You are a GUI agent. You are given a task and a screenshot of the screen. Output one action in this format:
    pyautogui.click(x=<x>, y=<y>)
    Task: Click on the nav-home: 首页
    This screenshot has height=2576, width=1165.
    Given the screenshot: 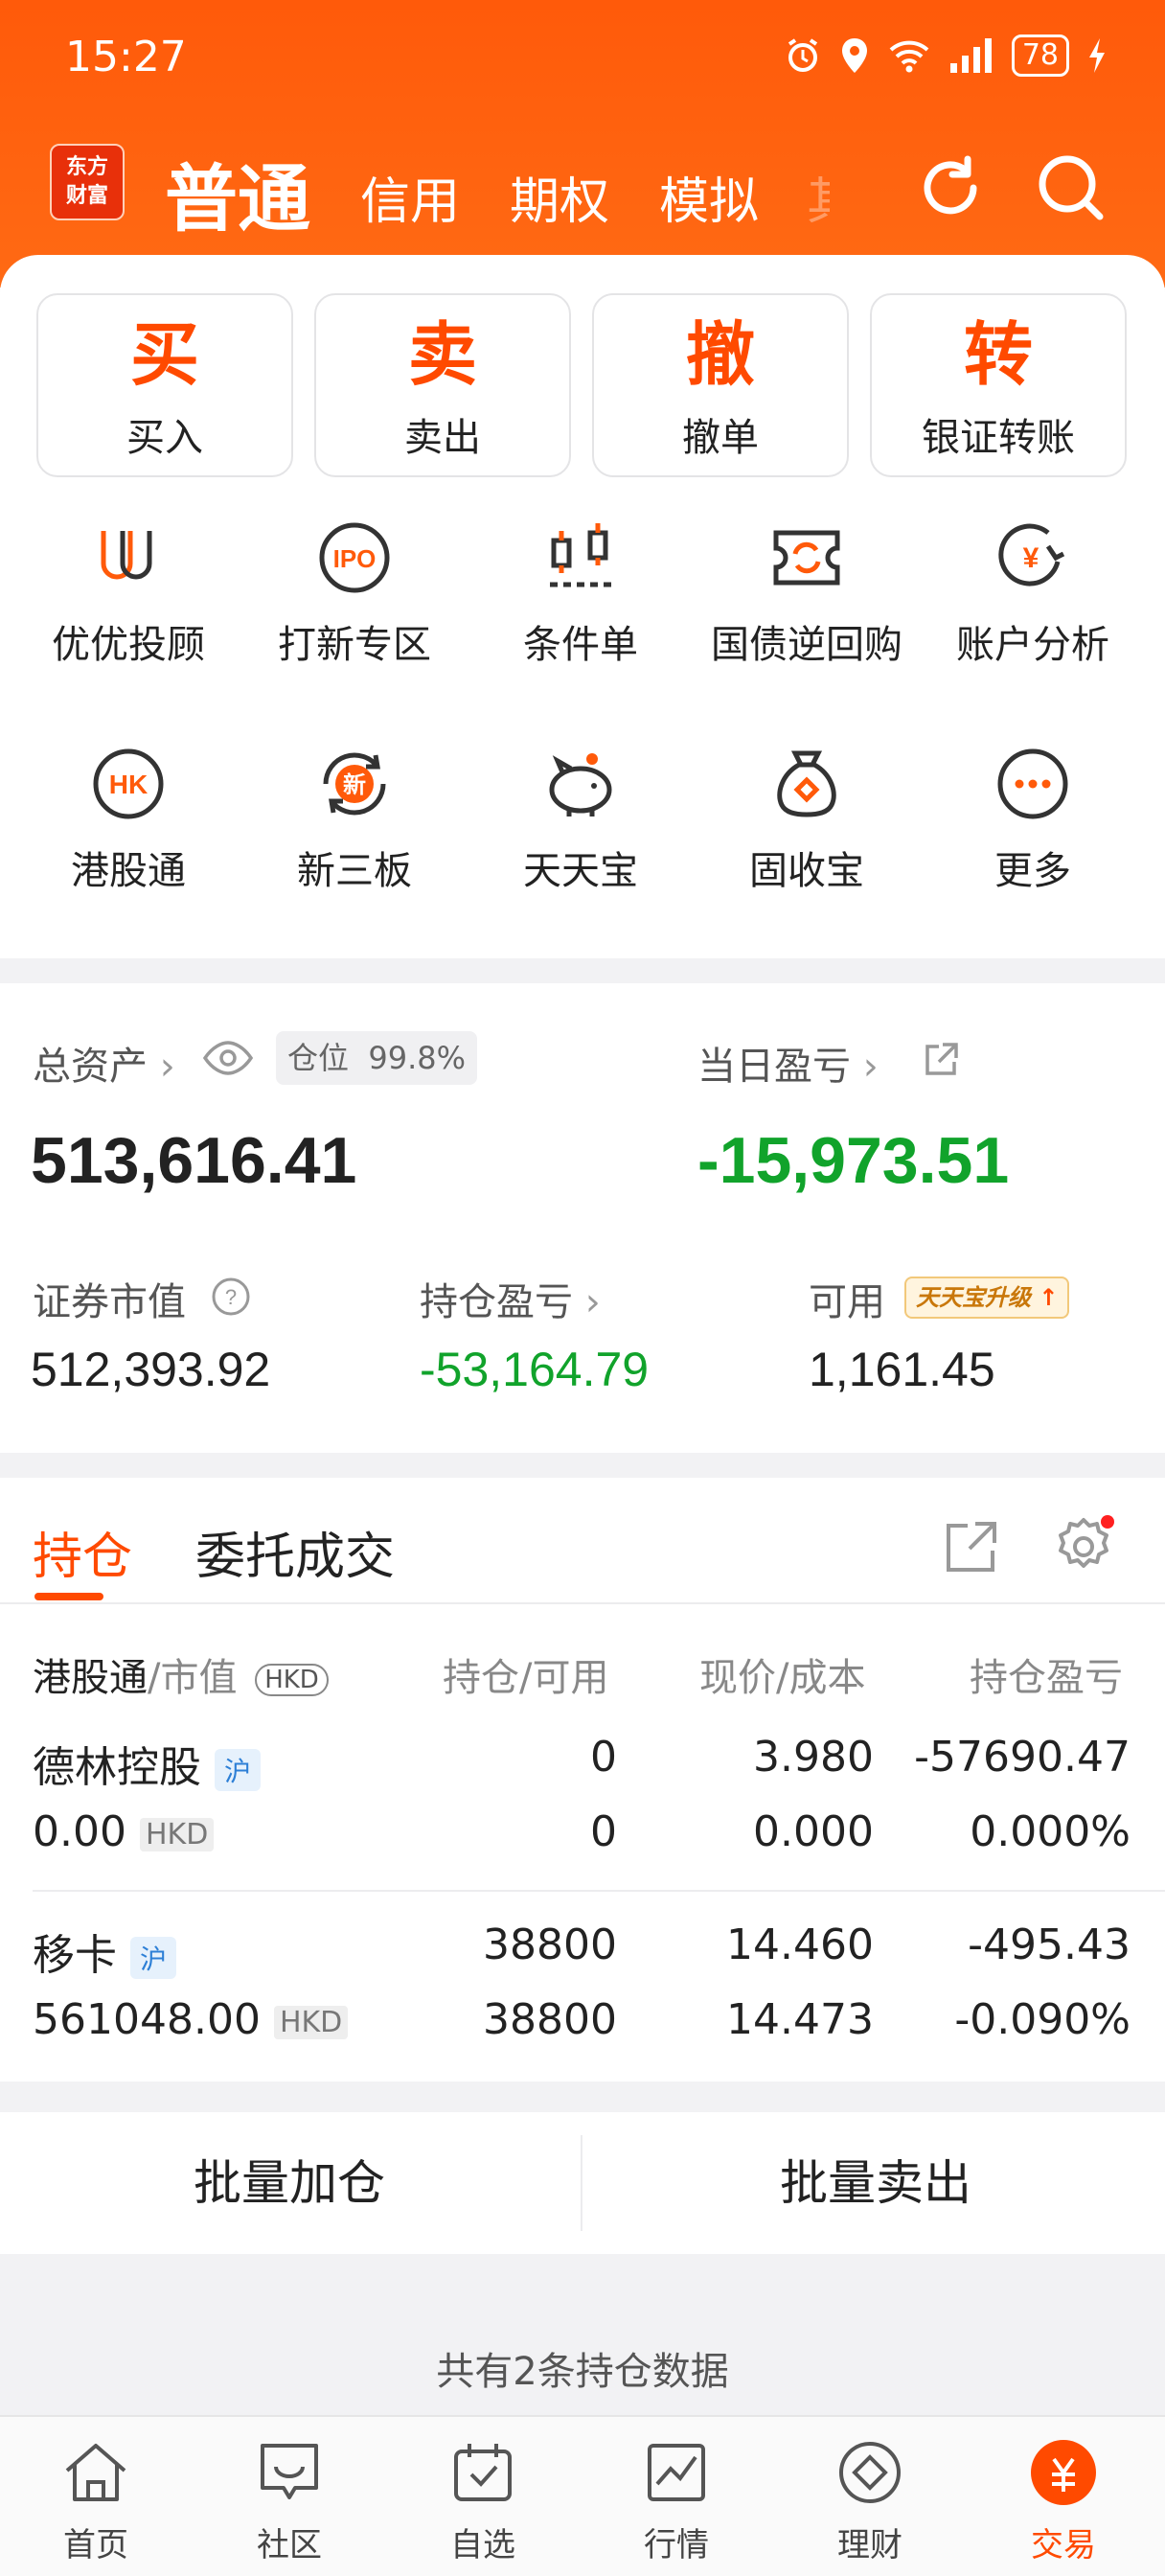 What is the action you would take?
    pyautogui.click(x=96, y=2500)
    